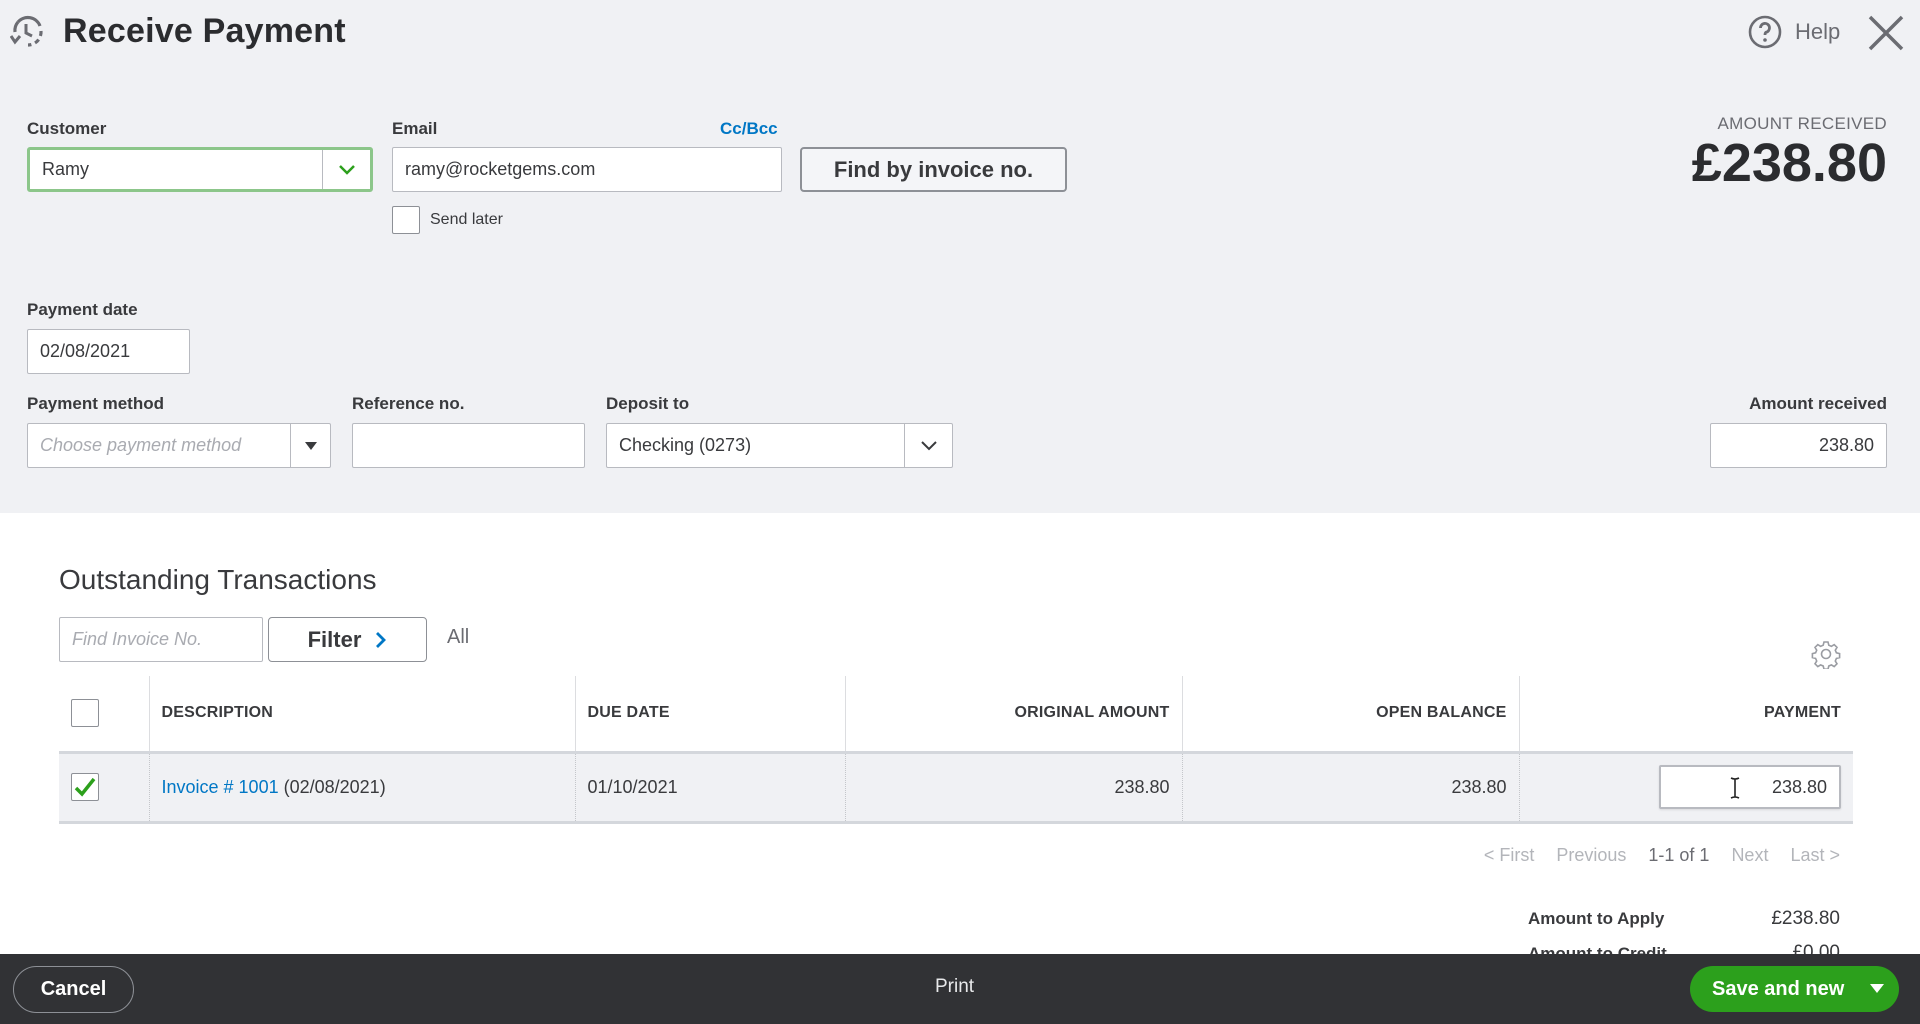 The width and height of the screenshot is (1920, 1024). What do you see at coordinates (67, 128) in the screenshot?
I see `customer-label: Customer` at bounding box center [67, 128].